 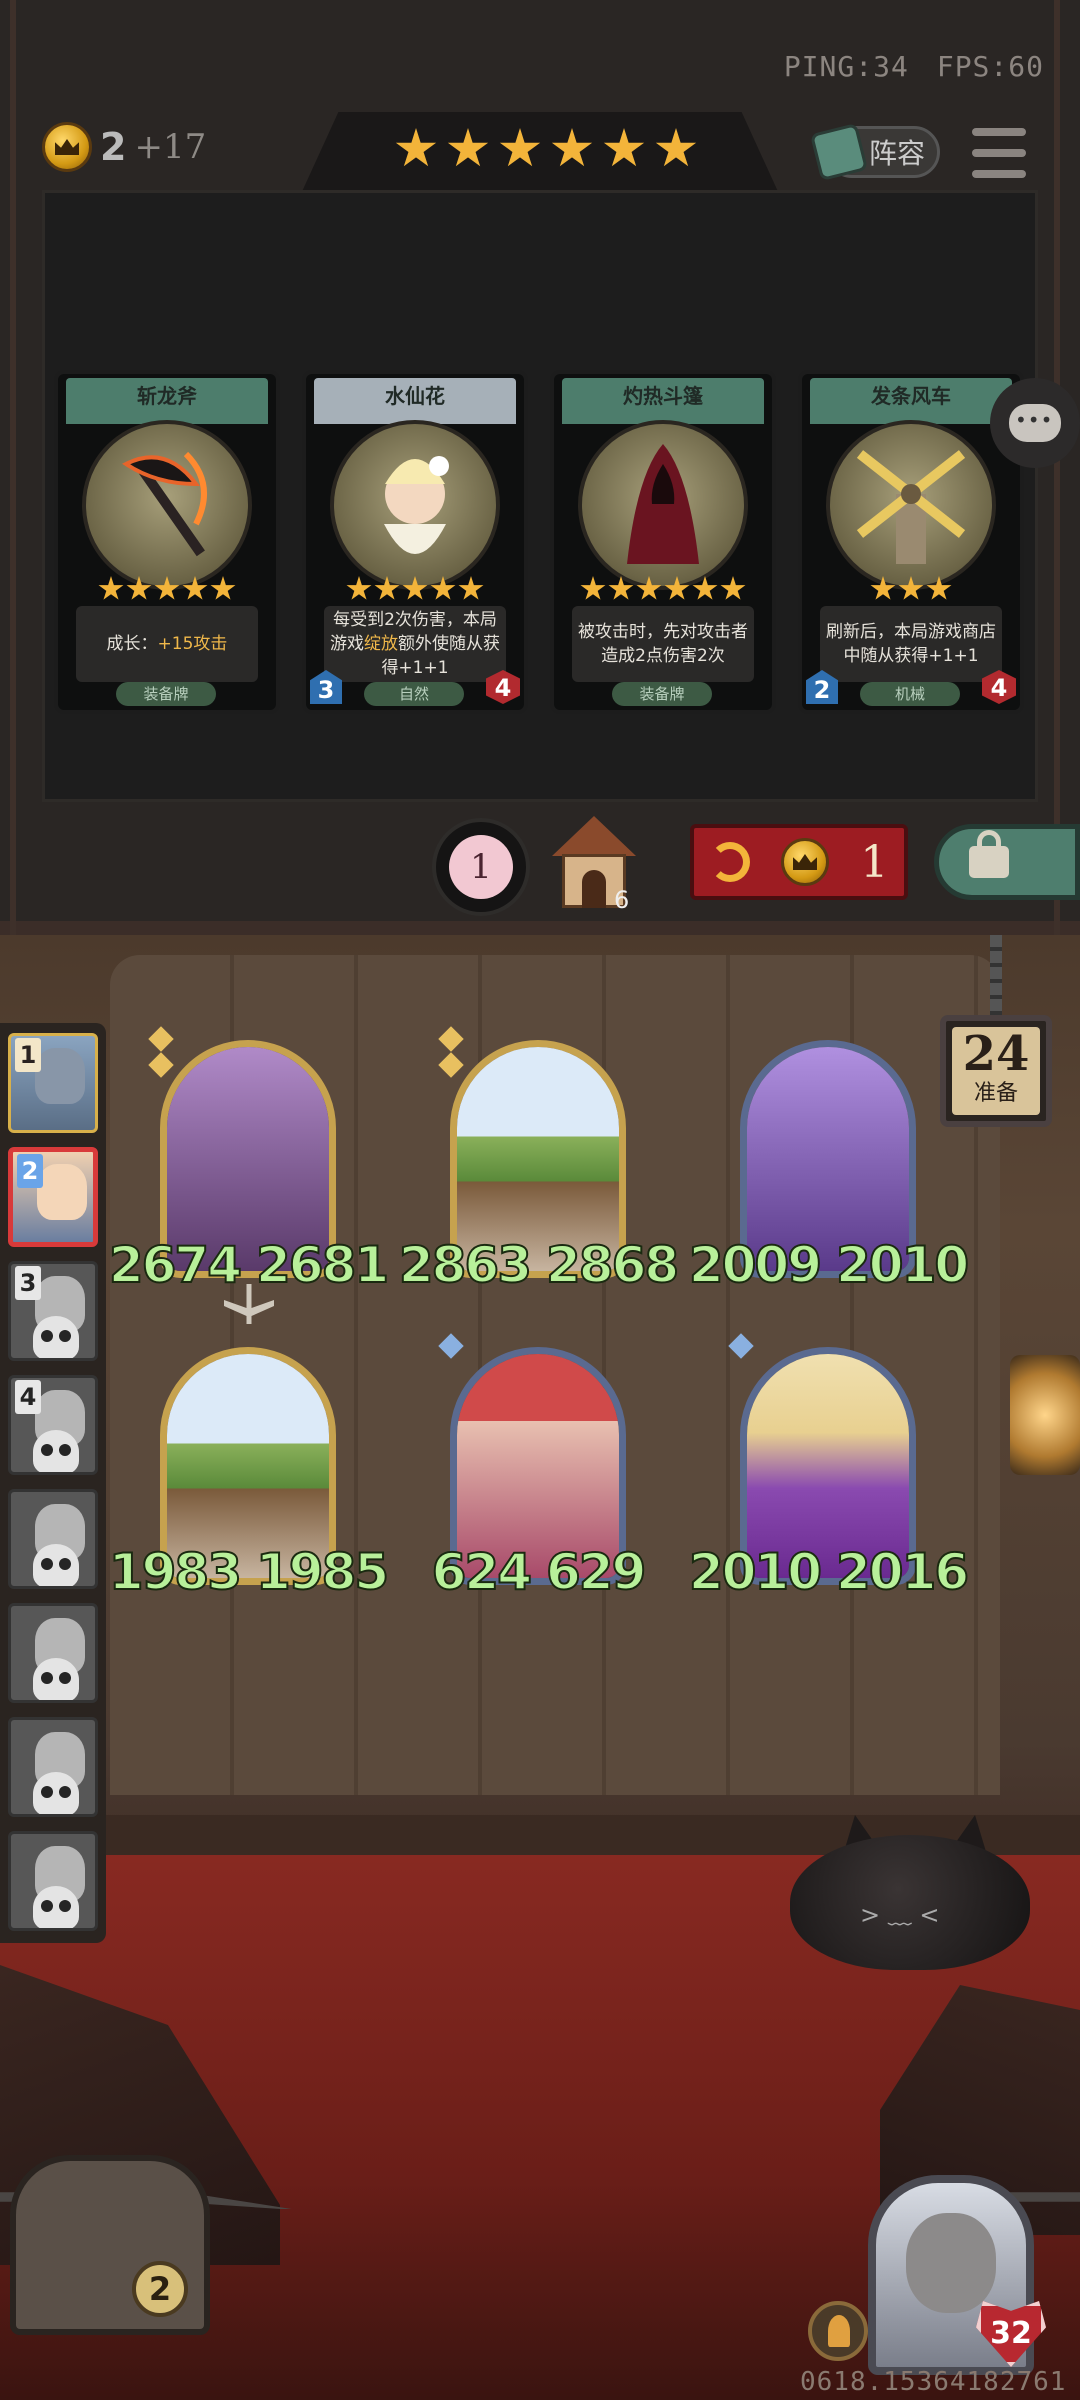 I want to click on card-description: 刷新后，本局游戏商店中随从获得+1+1, so click(x=911, y=644).